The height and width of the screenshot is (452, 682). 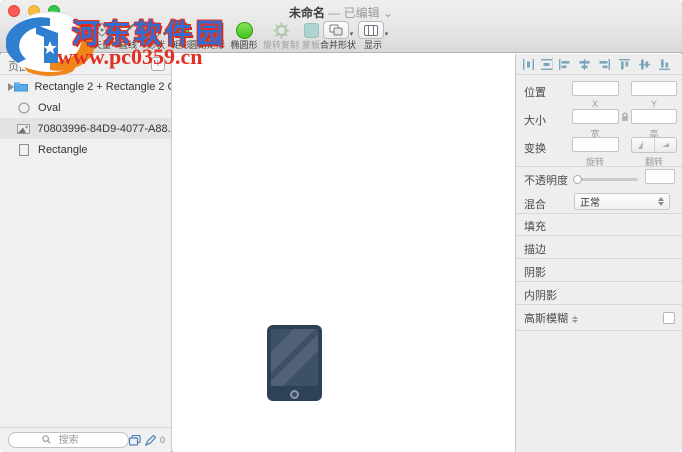 What do you see at coordinates (528, 64) in the screenshot?
I see `distribute-horizontally-icon` at bounding box center [528, 64].